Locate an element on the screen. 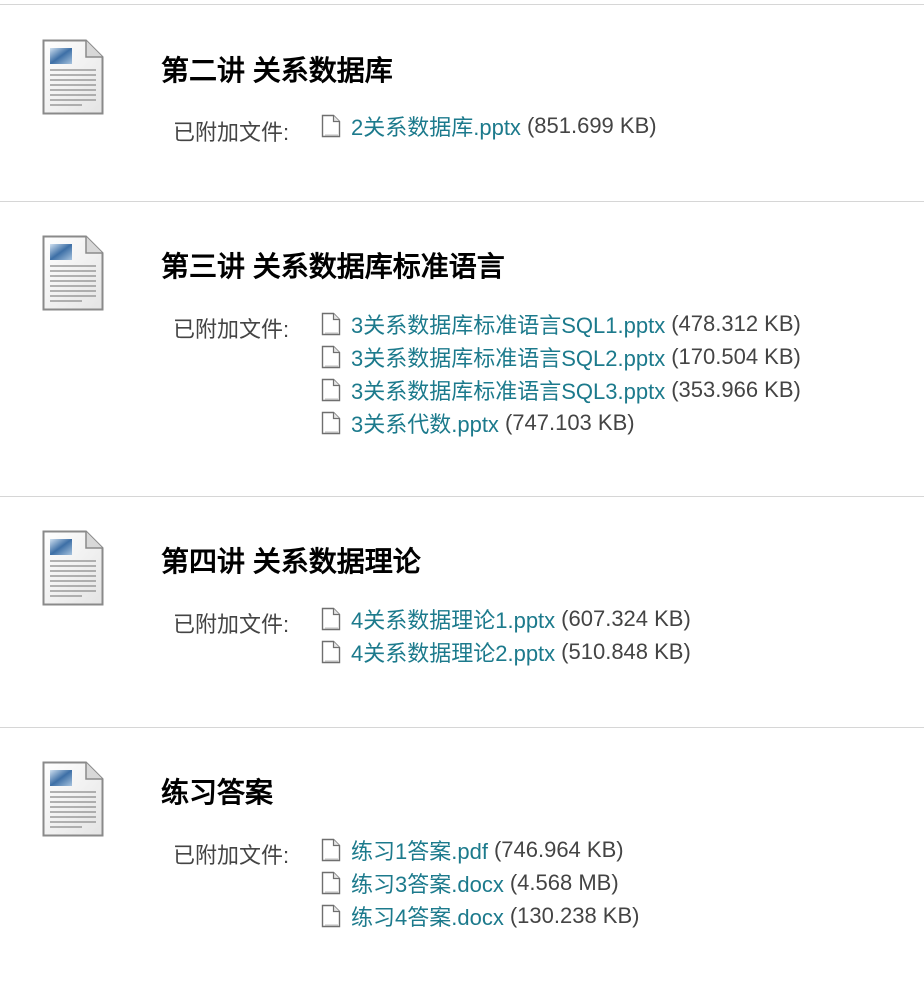 The image size is (924, 986). file-list: 2关系数据库.pptx (851.699 KB) is located at coordinates (488, 125).